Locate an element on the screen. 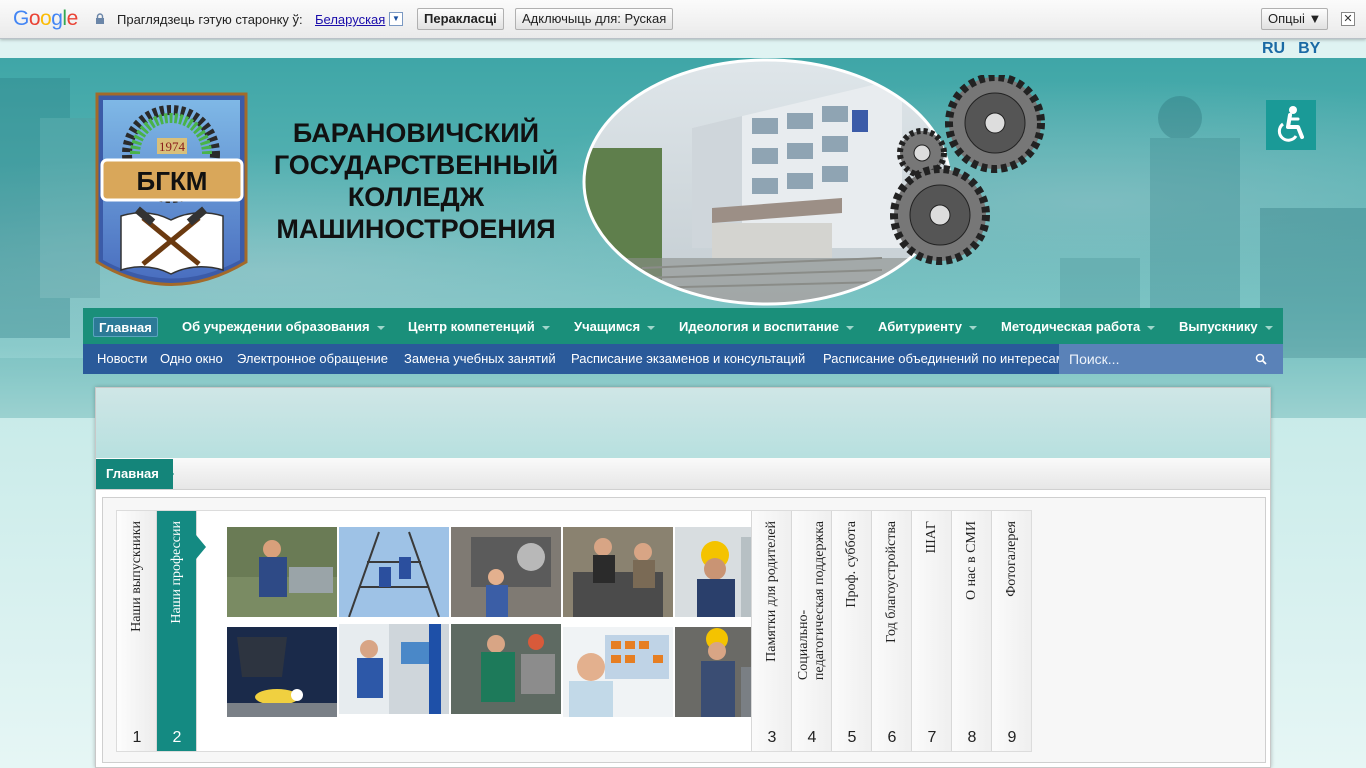 Image resolution: width=1366 pixels, height=768 pixels. translate-language-link: Беларуская is located at coordinates (350, 19).